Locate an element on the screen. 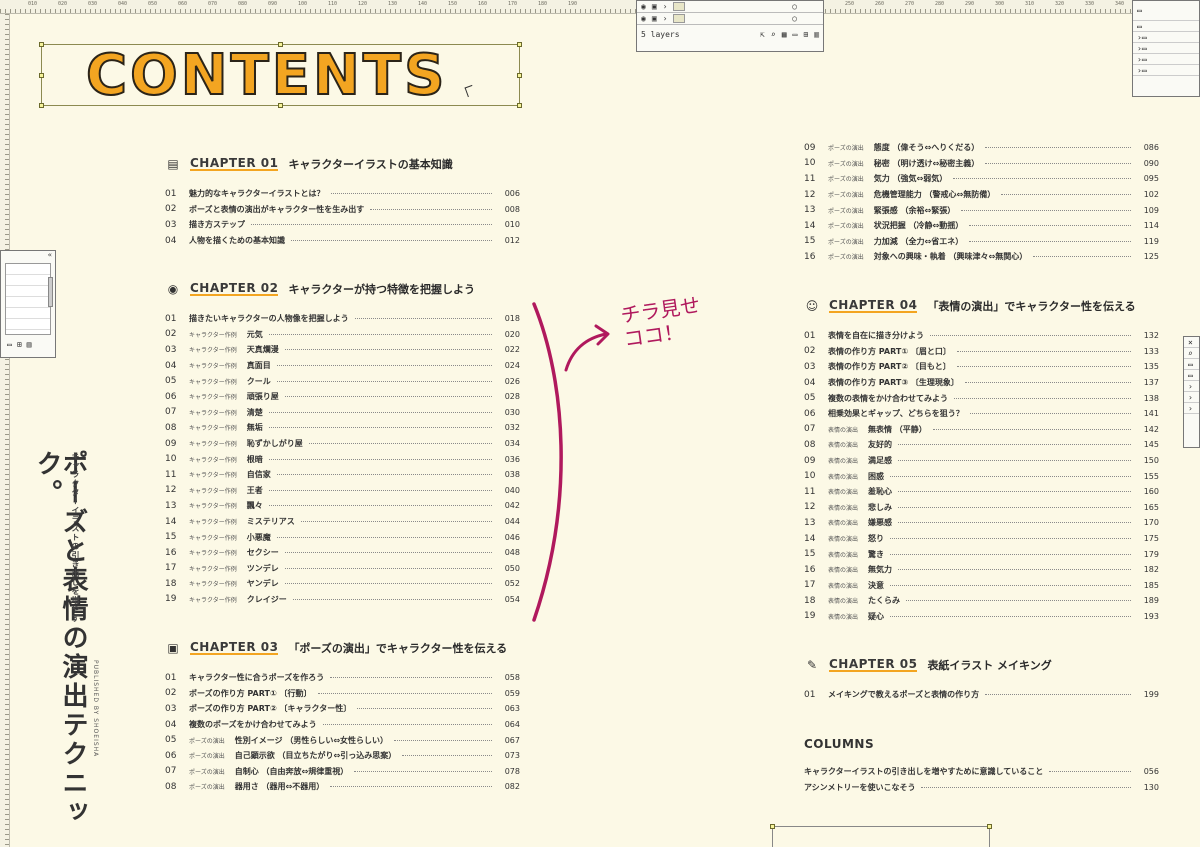  toc-entry: キャラクターイラストの引き出しを増やすために意識していること 056 is located at coordinates (981, 772).